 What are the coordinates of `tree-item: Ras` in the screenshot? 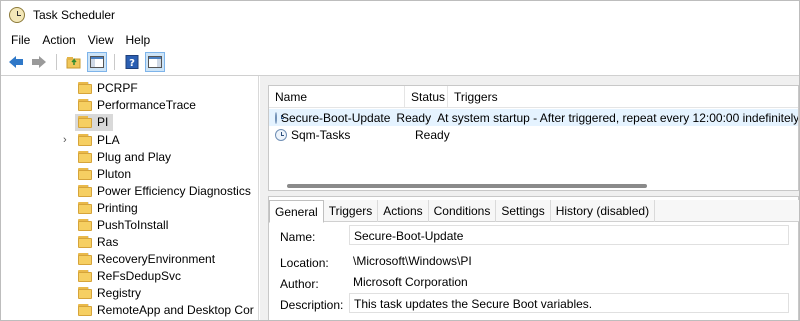 It's located at (129, 242).